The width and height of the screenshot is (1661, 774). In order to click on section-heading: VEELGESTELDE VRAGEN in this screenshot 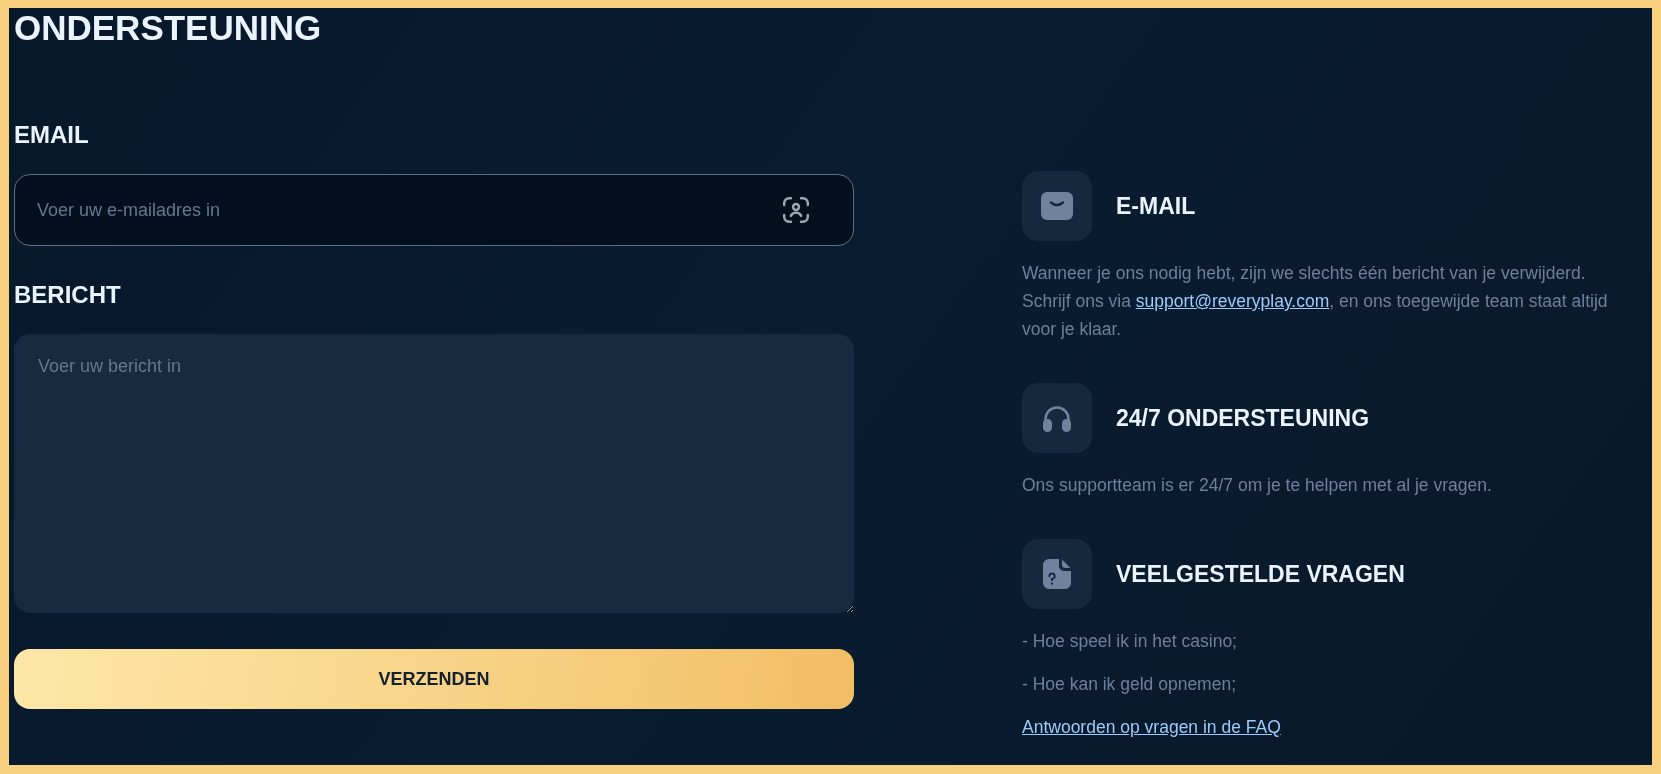, I will do `click(1260, 574)`.